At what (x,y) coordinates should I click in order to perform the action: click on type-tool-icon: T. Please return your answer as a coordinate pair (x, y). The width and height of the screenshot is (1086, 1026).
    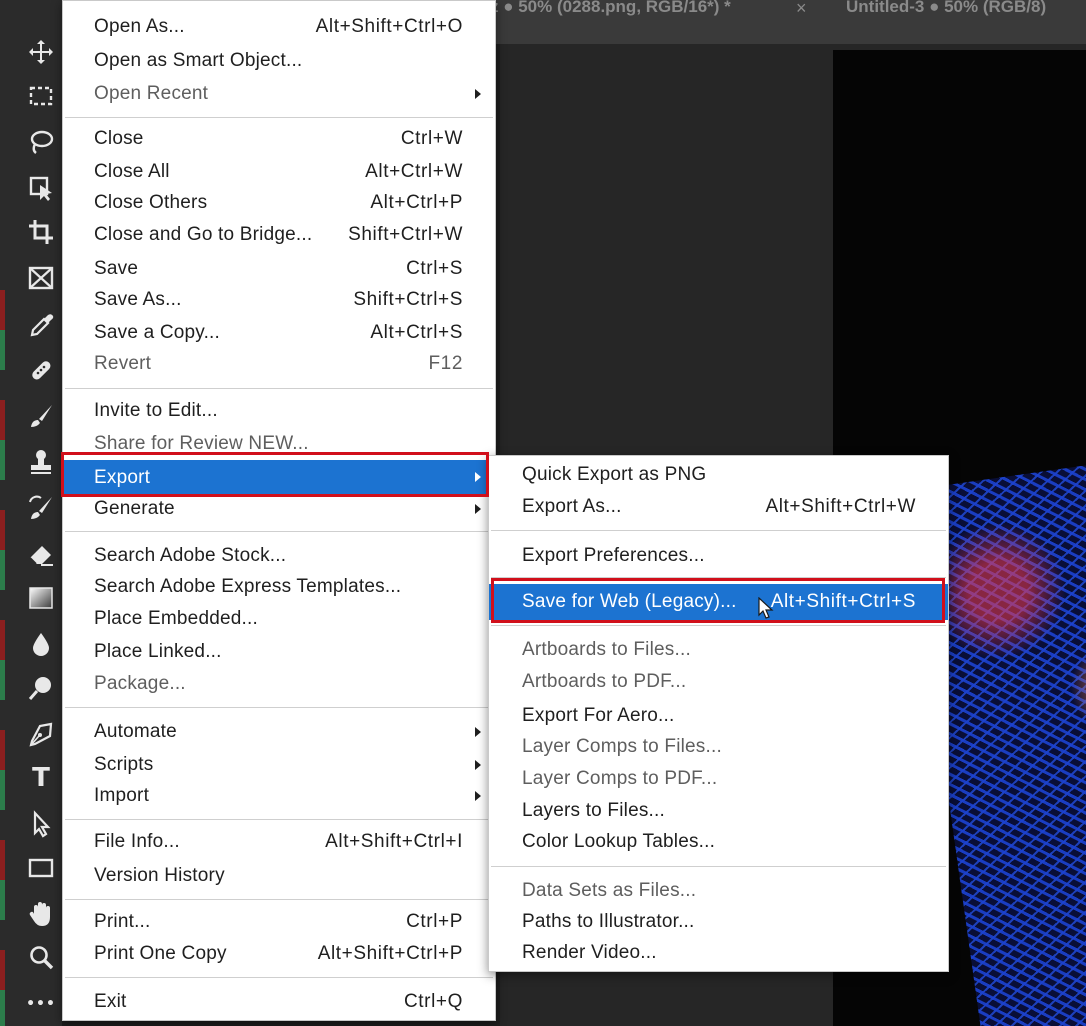
    Looking at the image, I should click on (41, 778).